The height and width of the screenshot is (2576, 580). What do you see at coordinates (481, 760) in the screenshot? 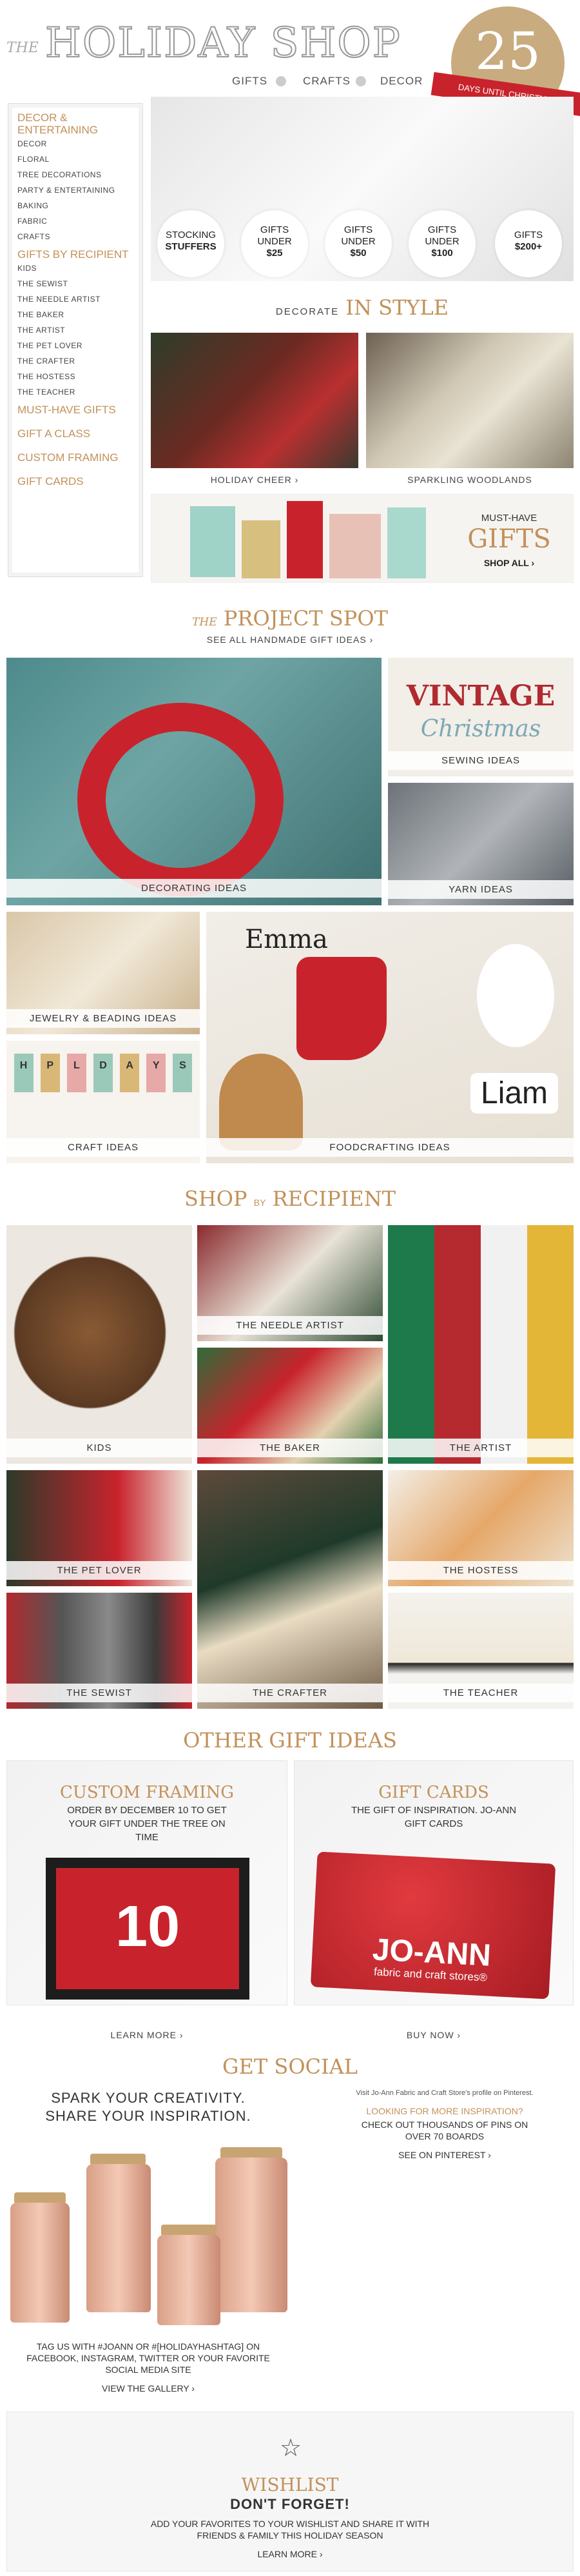
I see `sewing-ideas-label: SEWING IDEAS` at bounding box center [481, 760].